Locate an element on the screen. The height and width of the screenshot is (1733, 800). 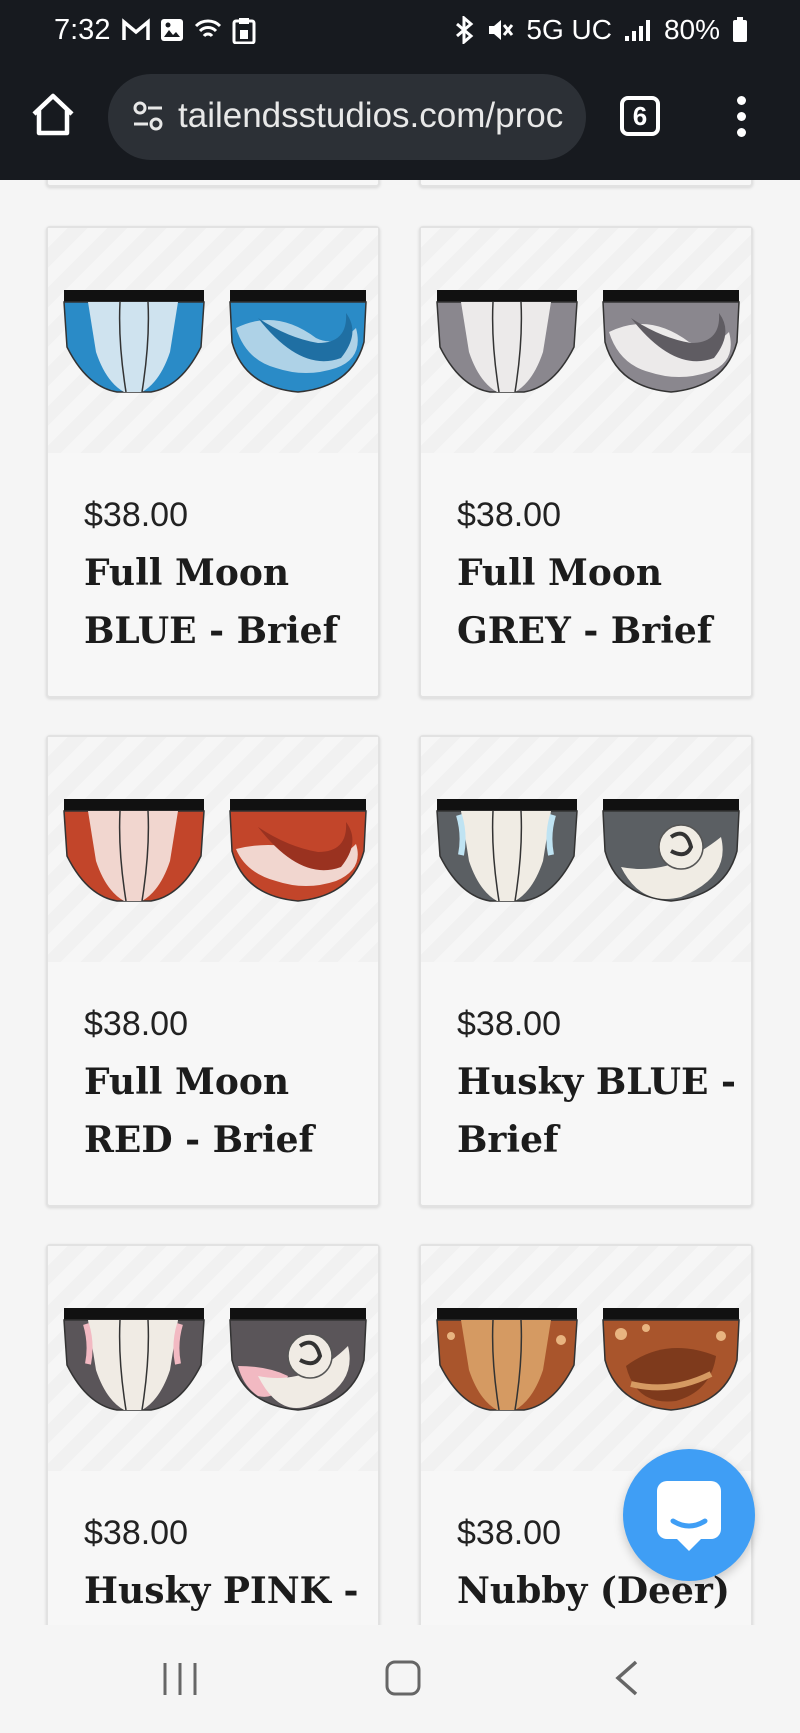
product-name: Husky BLUE - Brief is located at coordinates (597, 1111).